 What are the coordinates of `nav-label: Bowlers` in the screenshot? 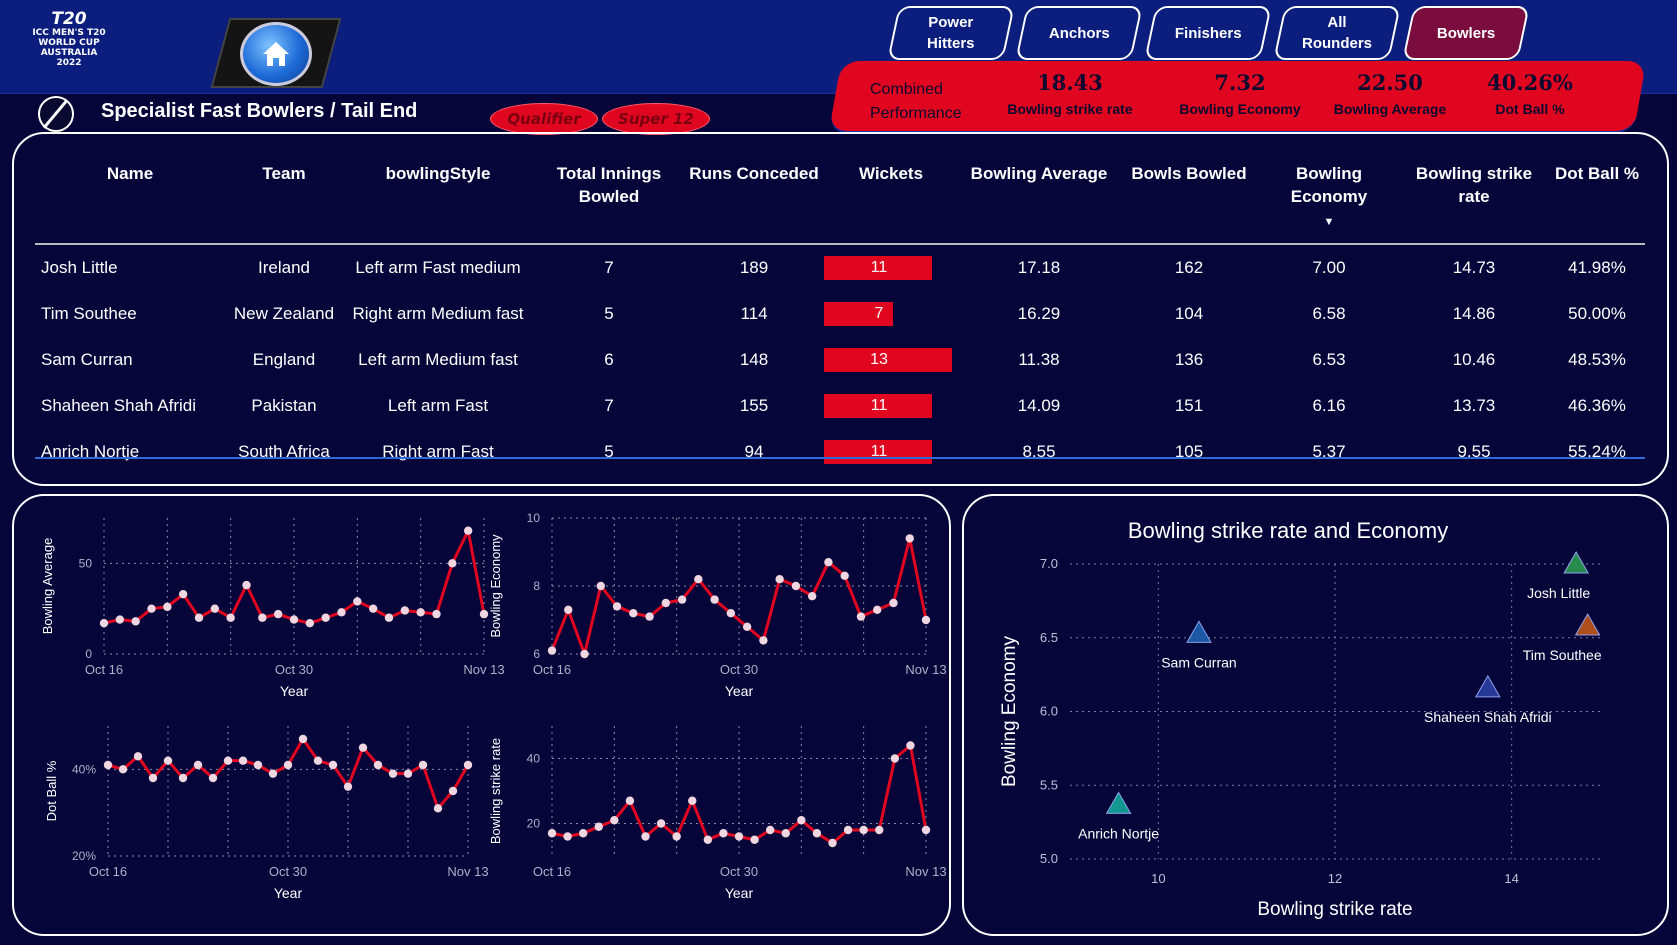 It's located at (1466, 33).